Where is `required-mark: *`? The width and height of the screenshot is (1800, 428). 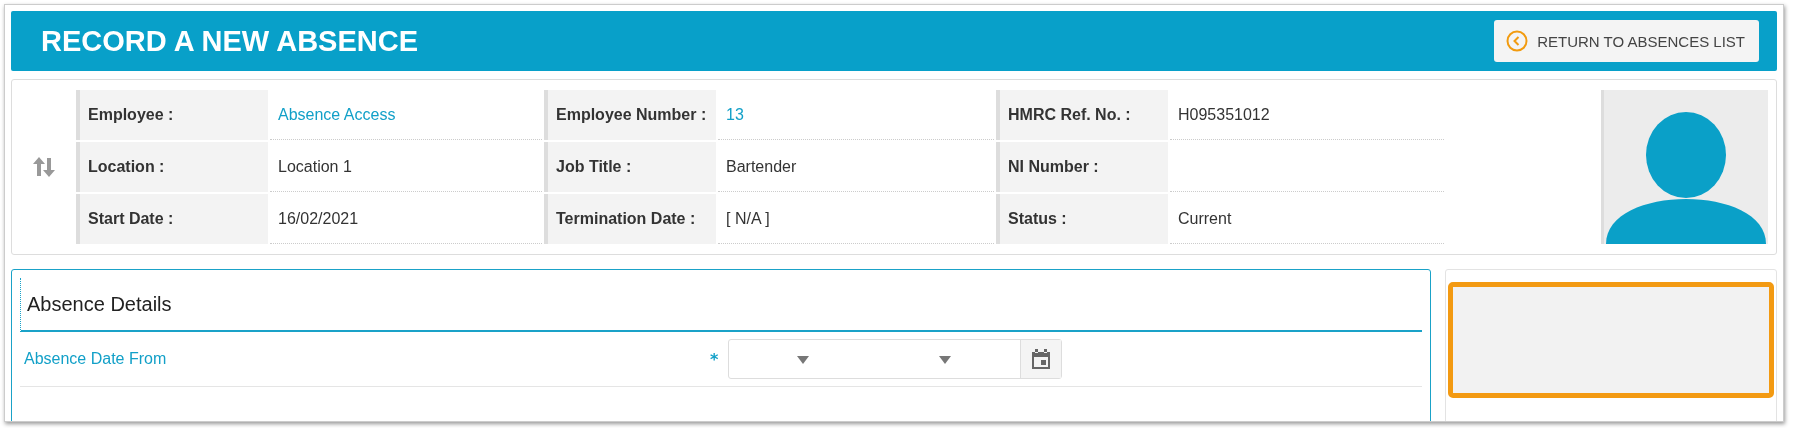
required-mark: * is located at coordinates (715, 359).